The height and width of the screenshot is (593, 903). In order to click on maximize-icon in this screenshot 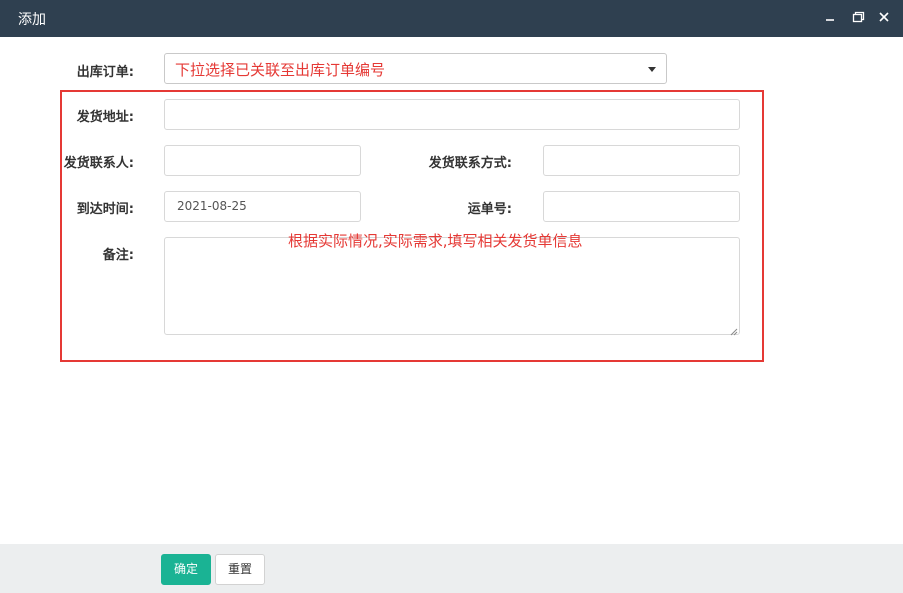, I will do `click(858, 17)`.